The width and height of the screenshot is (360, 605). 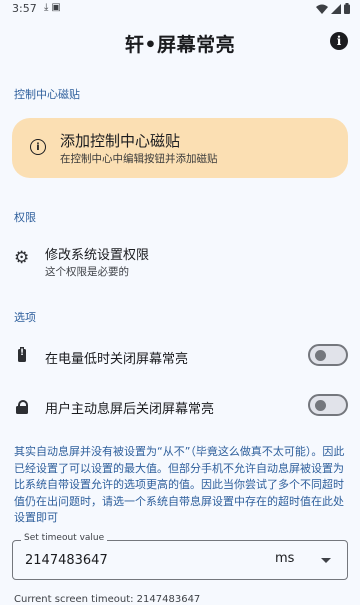 I want to click on status-notification-icons: ⤓ ▣, so click(x=52, y=8).